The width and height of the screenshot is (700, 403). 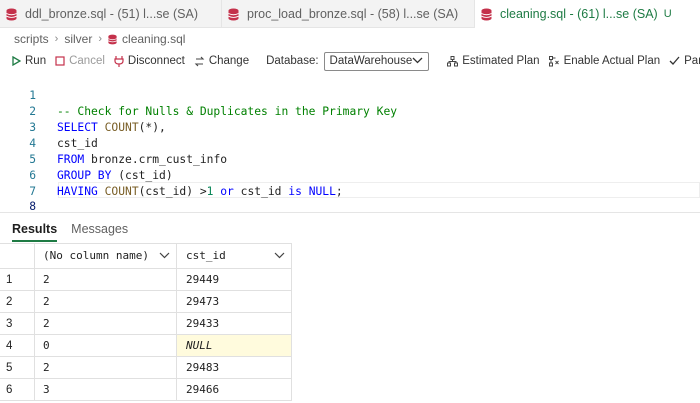 What do you see at coordinates (579, 14) in the screenshot?
I see `tab-label: cleaning.sql - (61) l...se (SA)` at bounding box center [579, 14].